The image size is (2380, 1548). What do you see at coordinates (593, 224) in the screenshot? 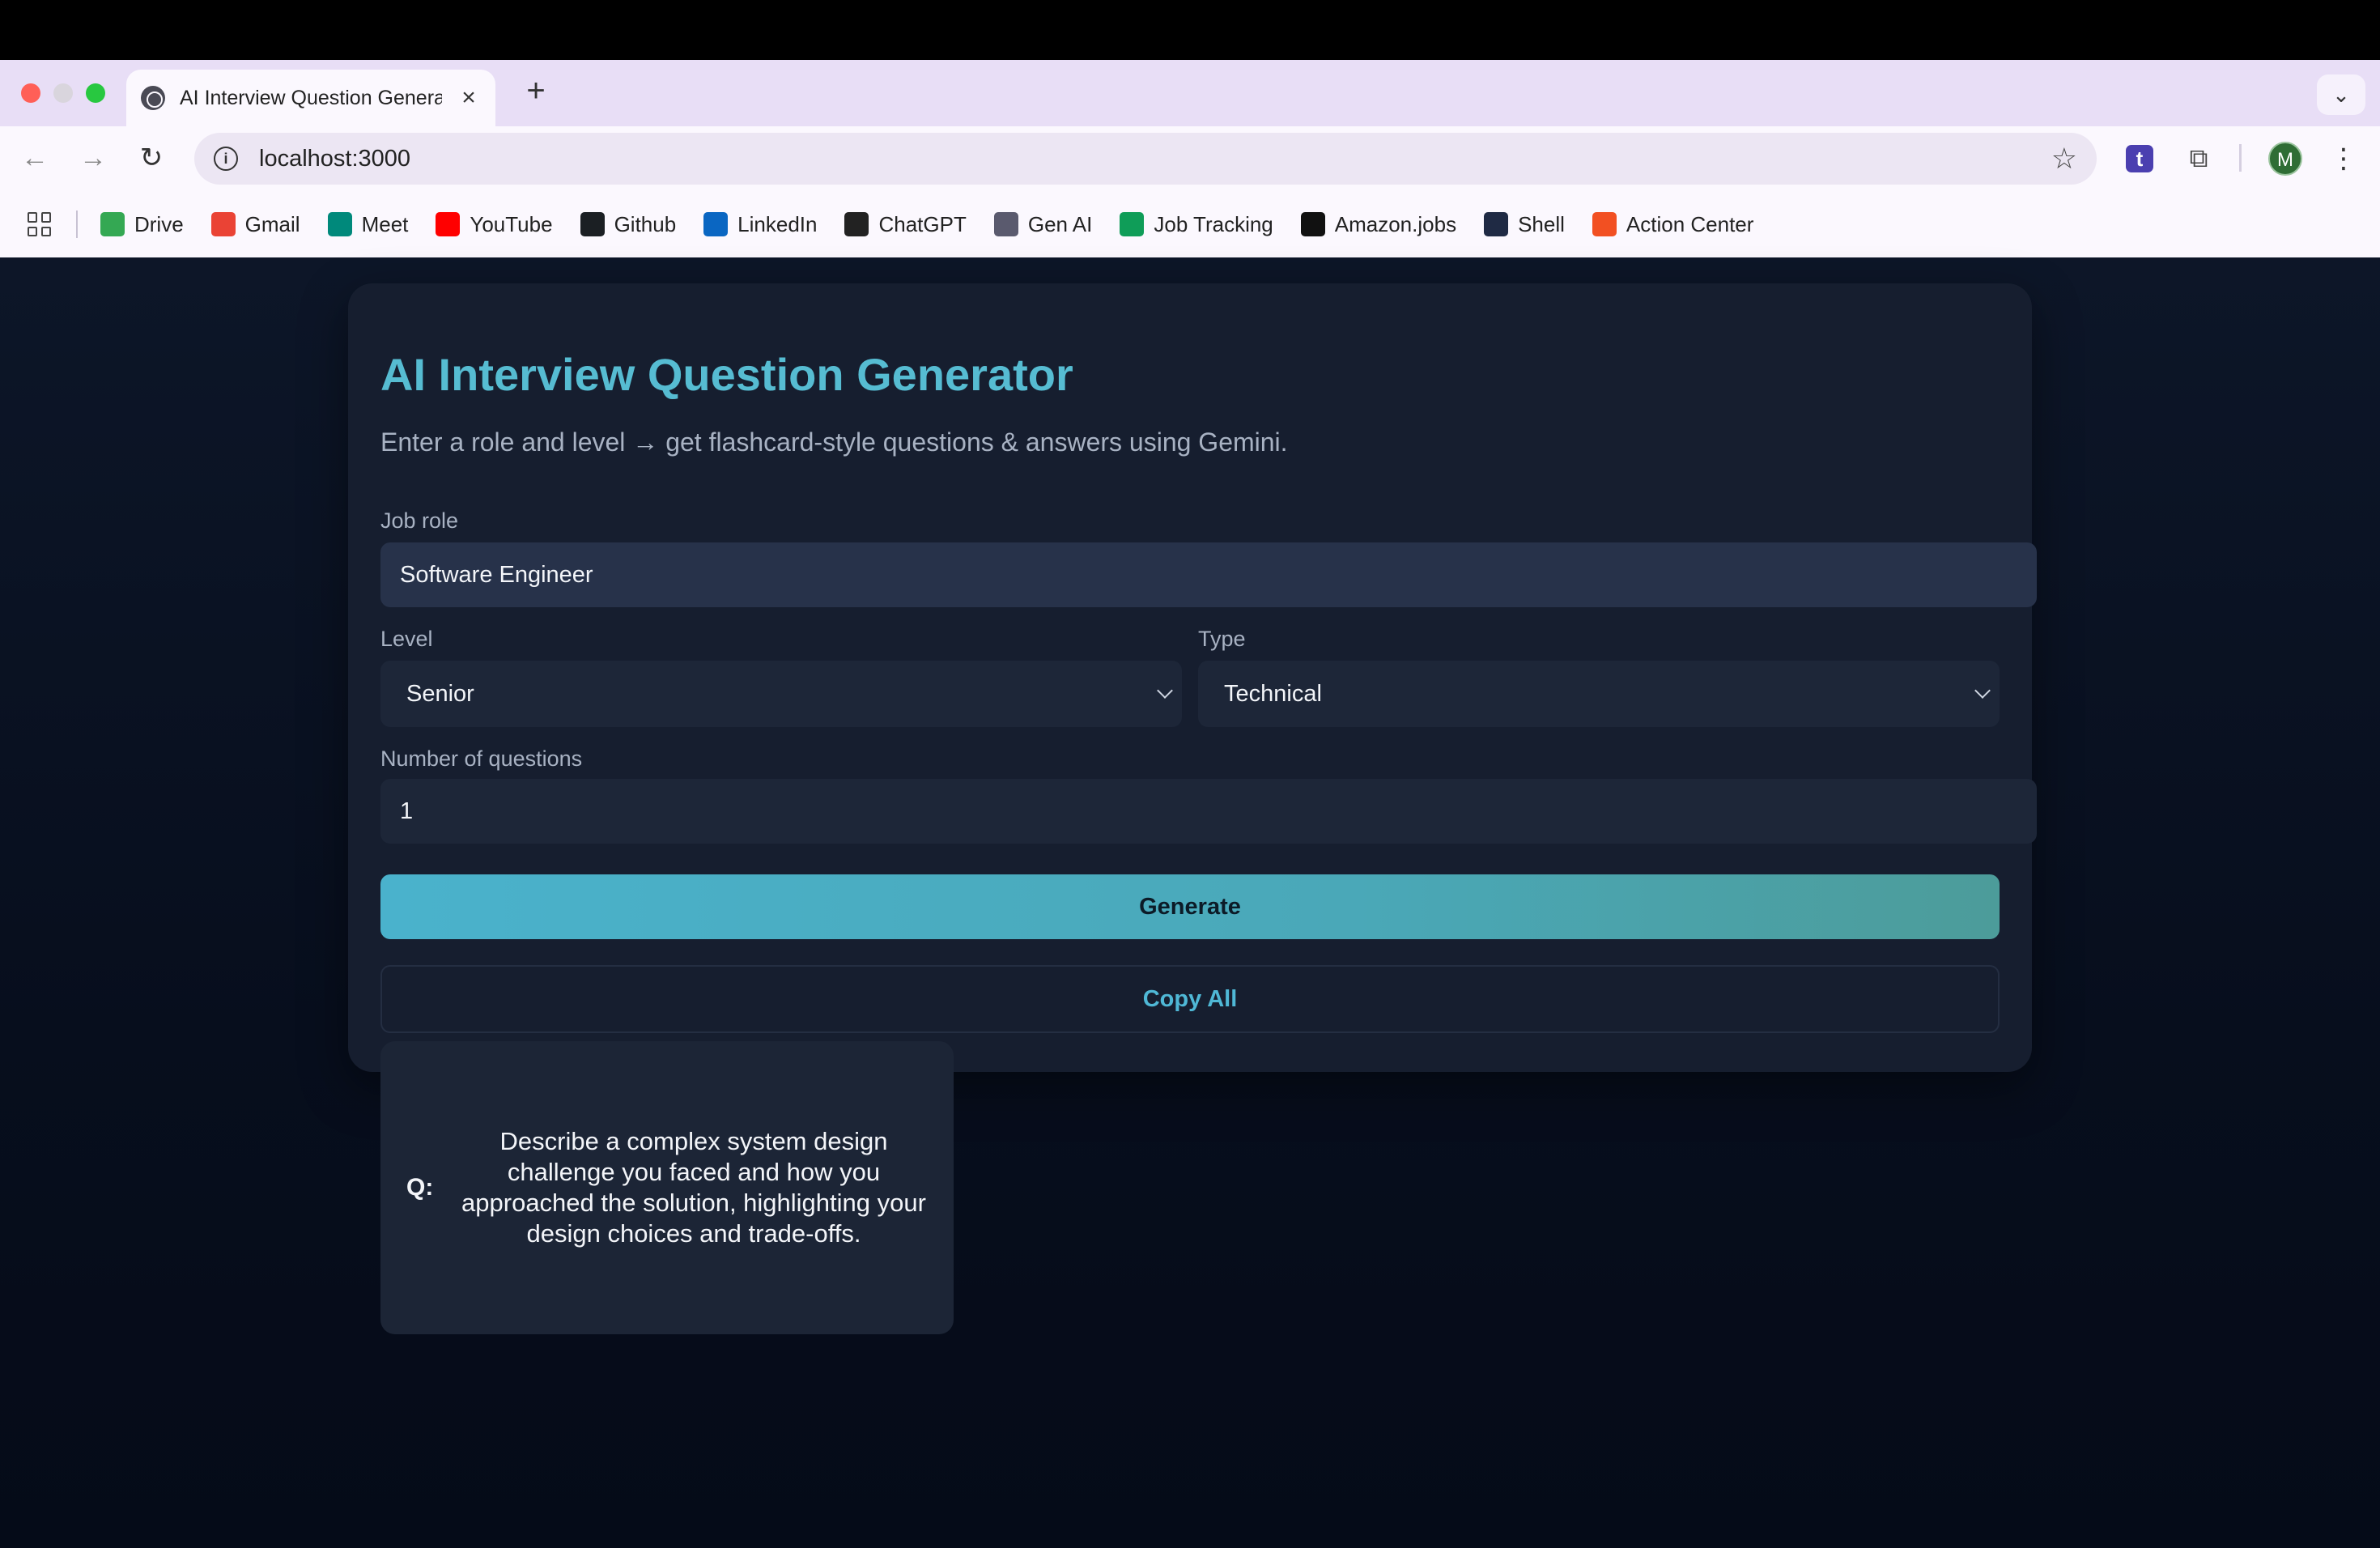
I see `github-icon` at bounding box center [593, 224].